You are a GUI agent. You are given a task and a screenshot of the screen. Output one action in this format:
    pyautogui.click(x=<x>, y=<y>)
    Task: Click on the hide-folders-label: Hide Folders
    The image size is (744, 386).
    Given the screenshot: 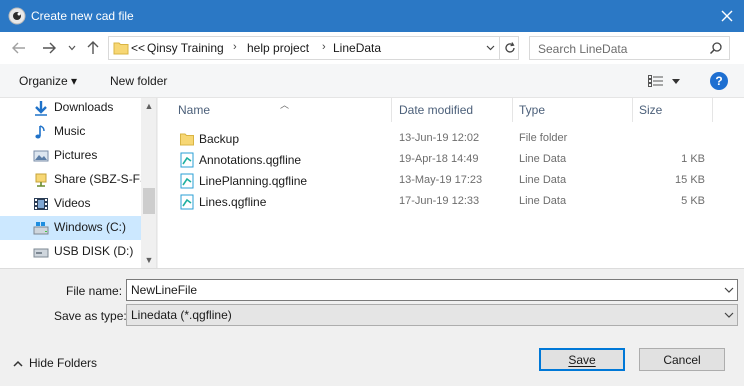 What is the action you would take?
    pyautogui.click(x=63, y=363)
    